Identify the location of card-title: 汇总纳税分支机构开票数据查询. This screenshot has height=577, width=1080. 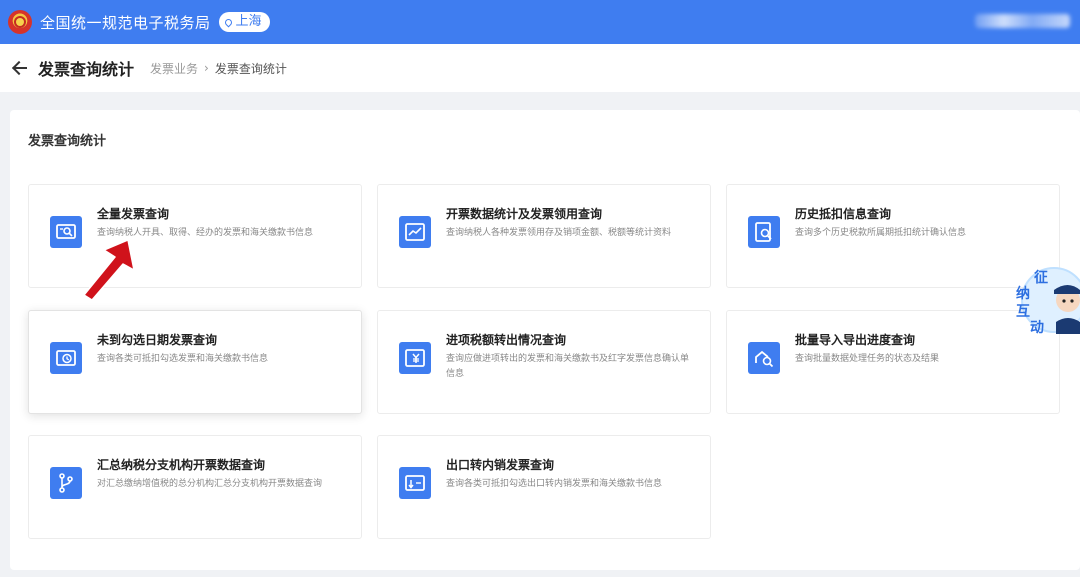
(181, 465).